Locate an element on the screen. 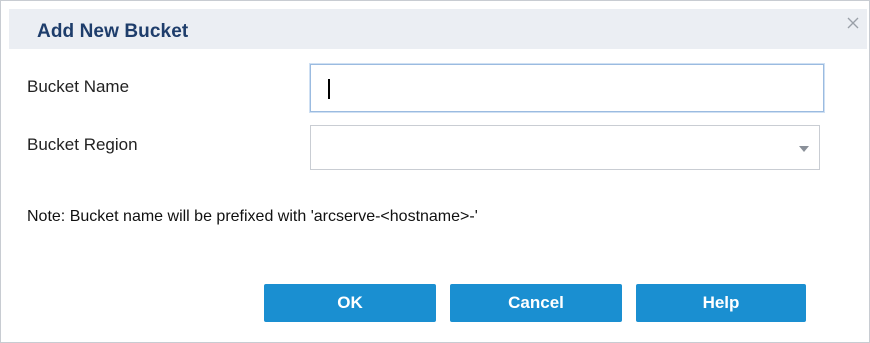 The image size is (870, 343). cancel-button: Cancel is located at coordinates (536, 303).